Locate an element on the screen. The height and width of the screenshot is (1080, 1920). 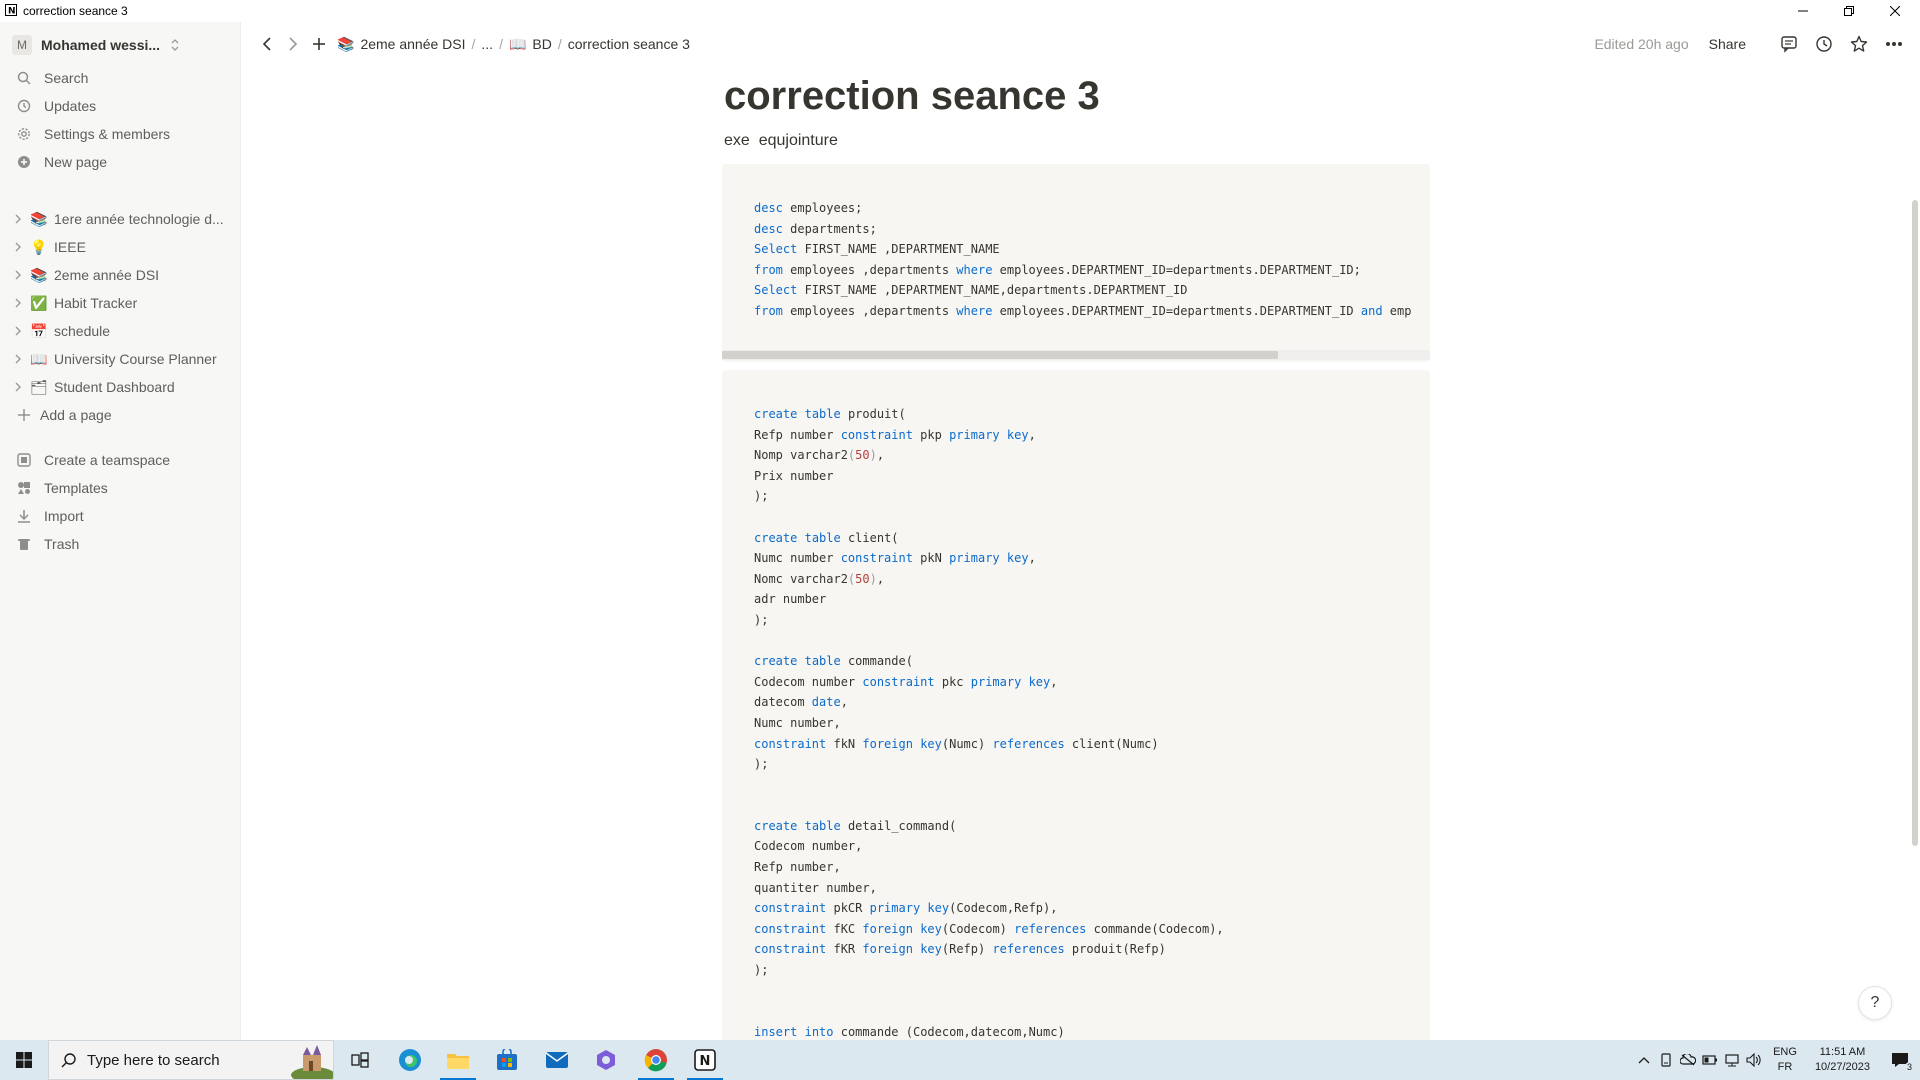
breadcrumb-item: BD is located at coordinates (541, 44).